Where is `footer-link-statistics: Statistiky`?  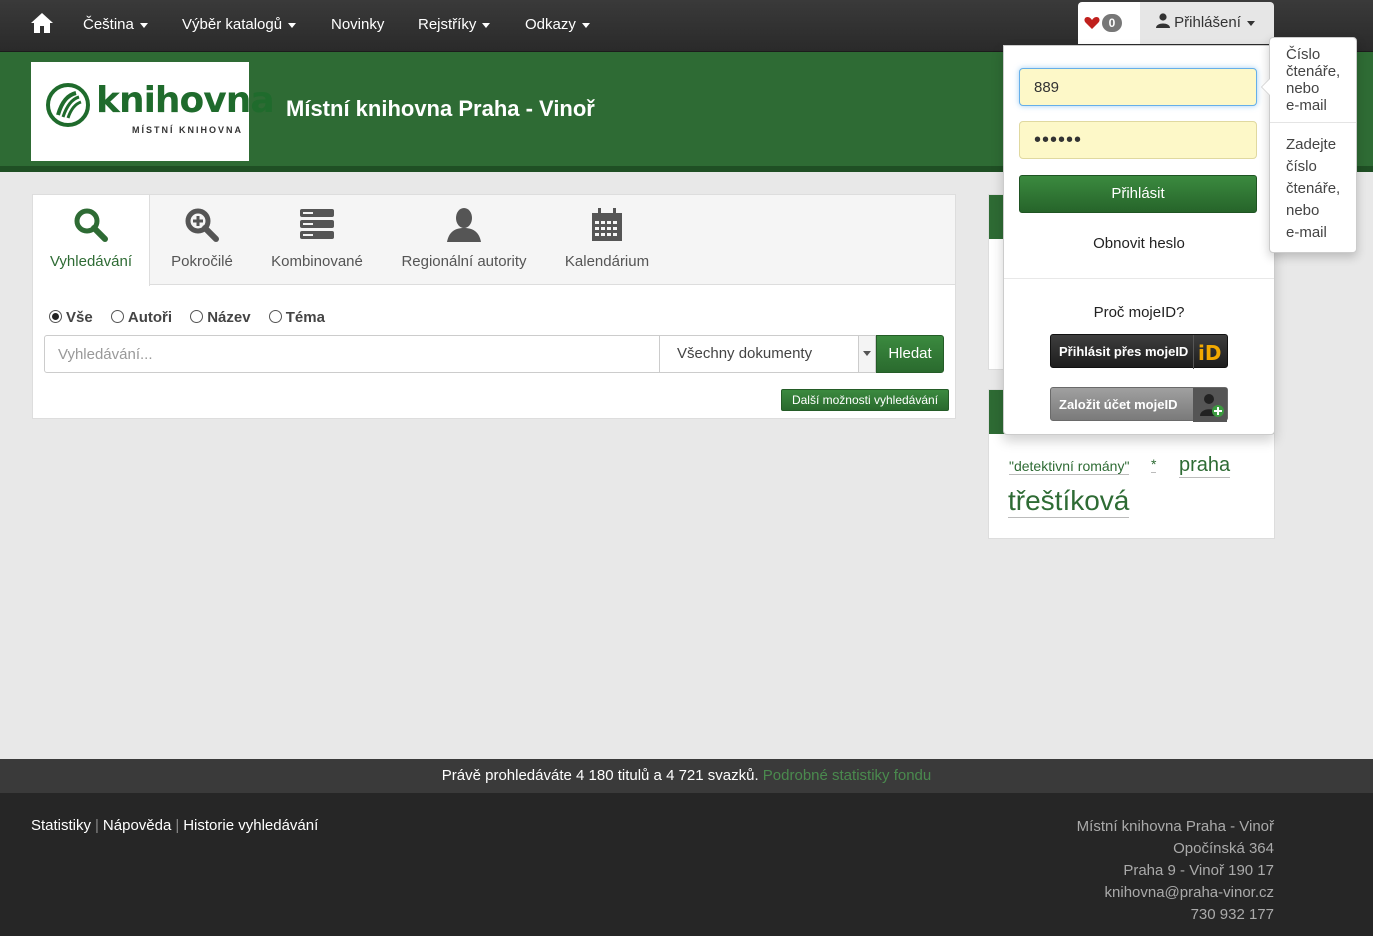 footer-link-statistics: Statistiky is located at coordinates (61, 825).